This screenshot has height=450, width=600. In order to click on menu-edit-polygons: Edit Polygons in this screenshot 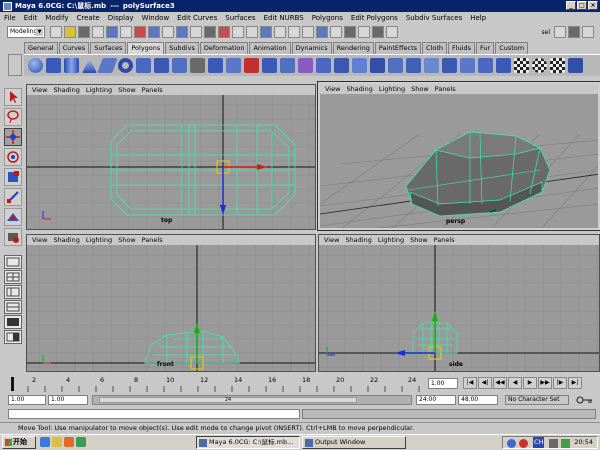, I will do `click(374, 18)`.